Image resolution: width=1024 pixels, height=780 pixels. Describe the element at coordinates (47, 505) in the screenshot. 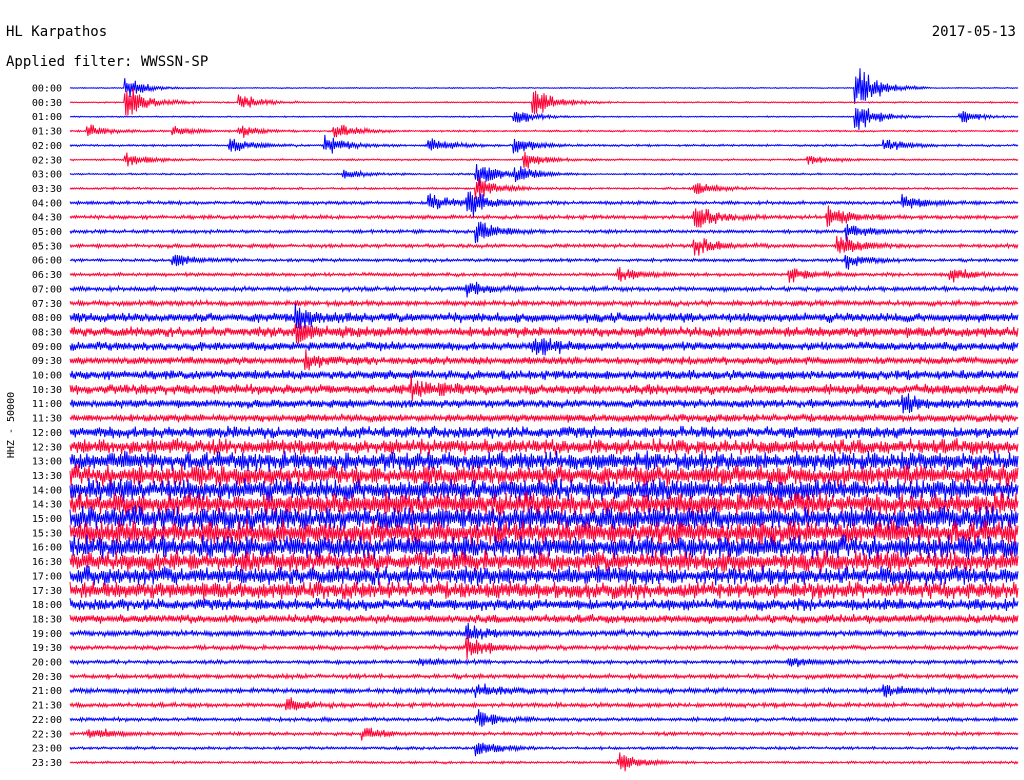

I see `time-tick-label: 14:30` at that location.